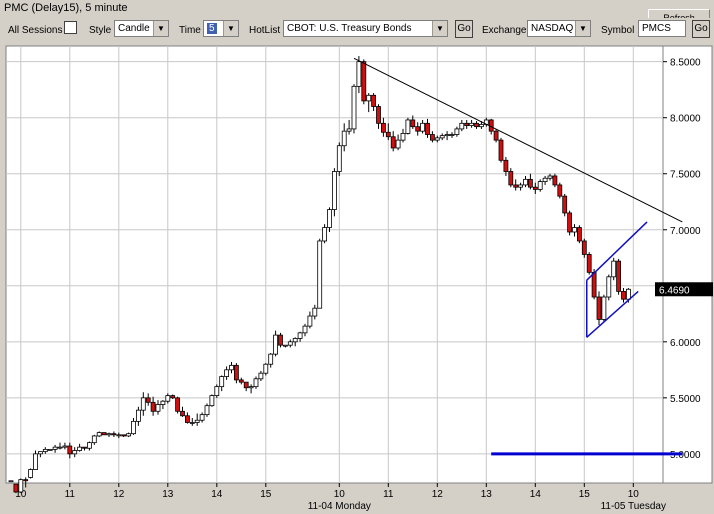 This screenshot has width=714, height=514. What do you see at coordinates (70, 27) in the screenshot?
I see `all-sessions-checkbox` at bounding box center [70, 27].